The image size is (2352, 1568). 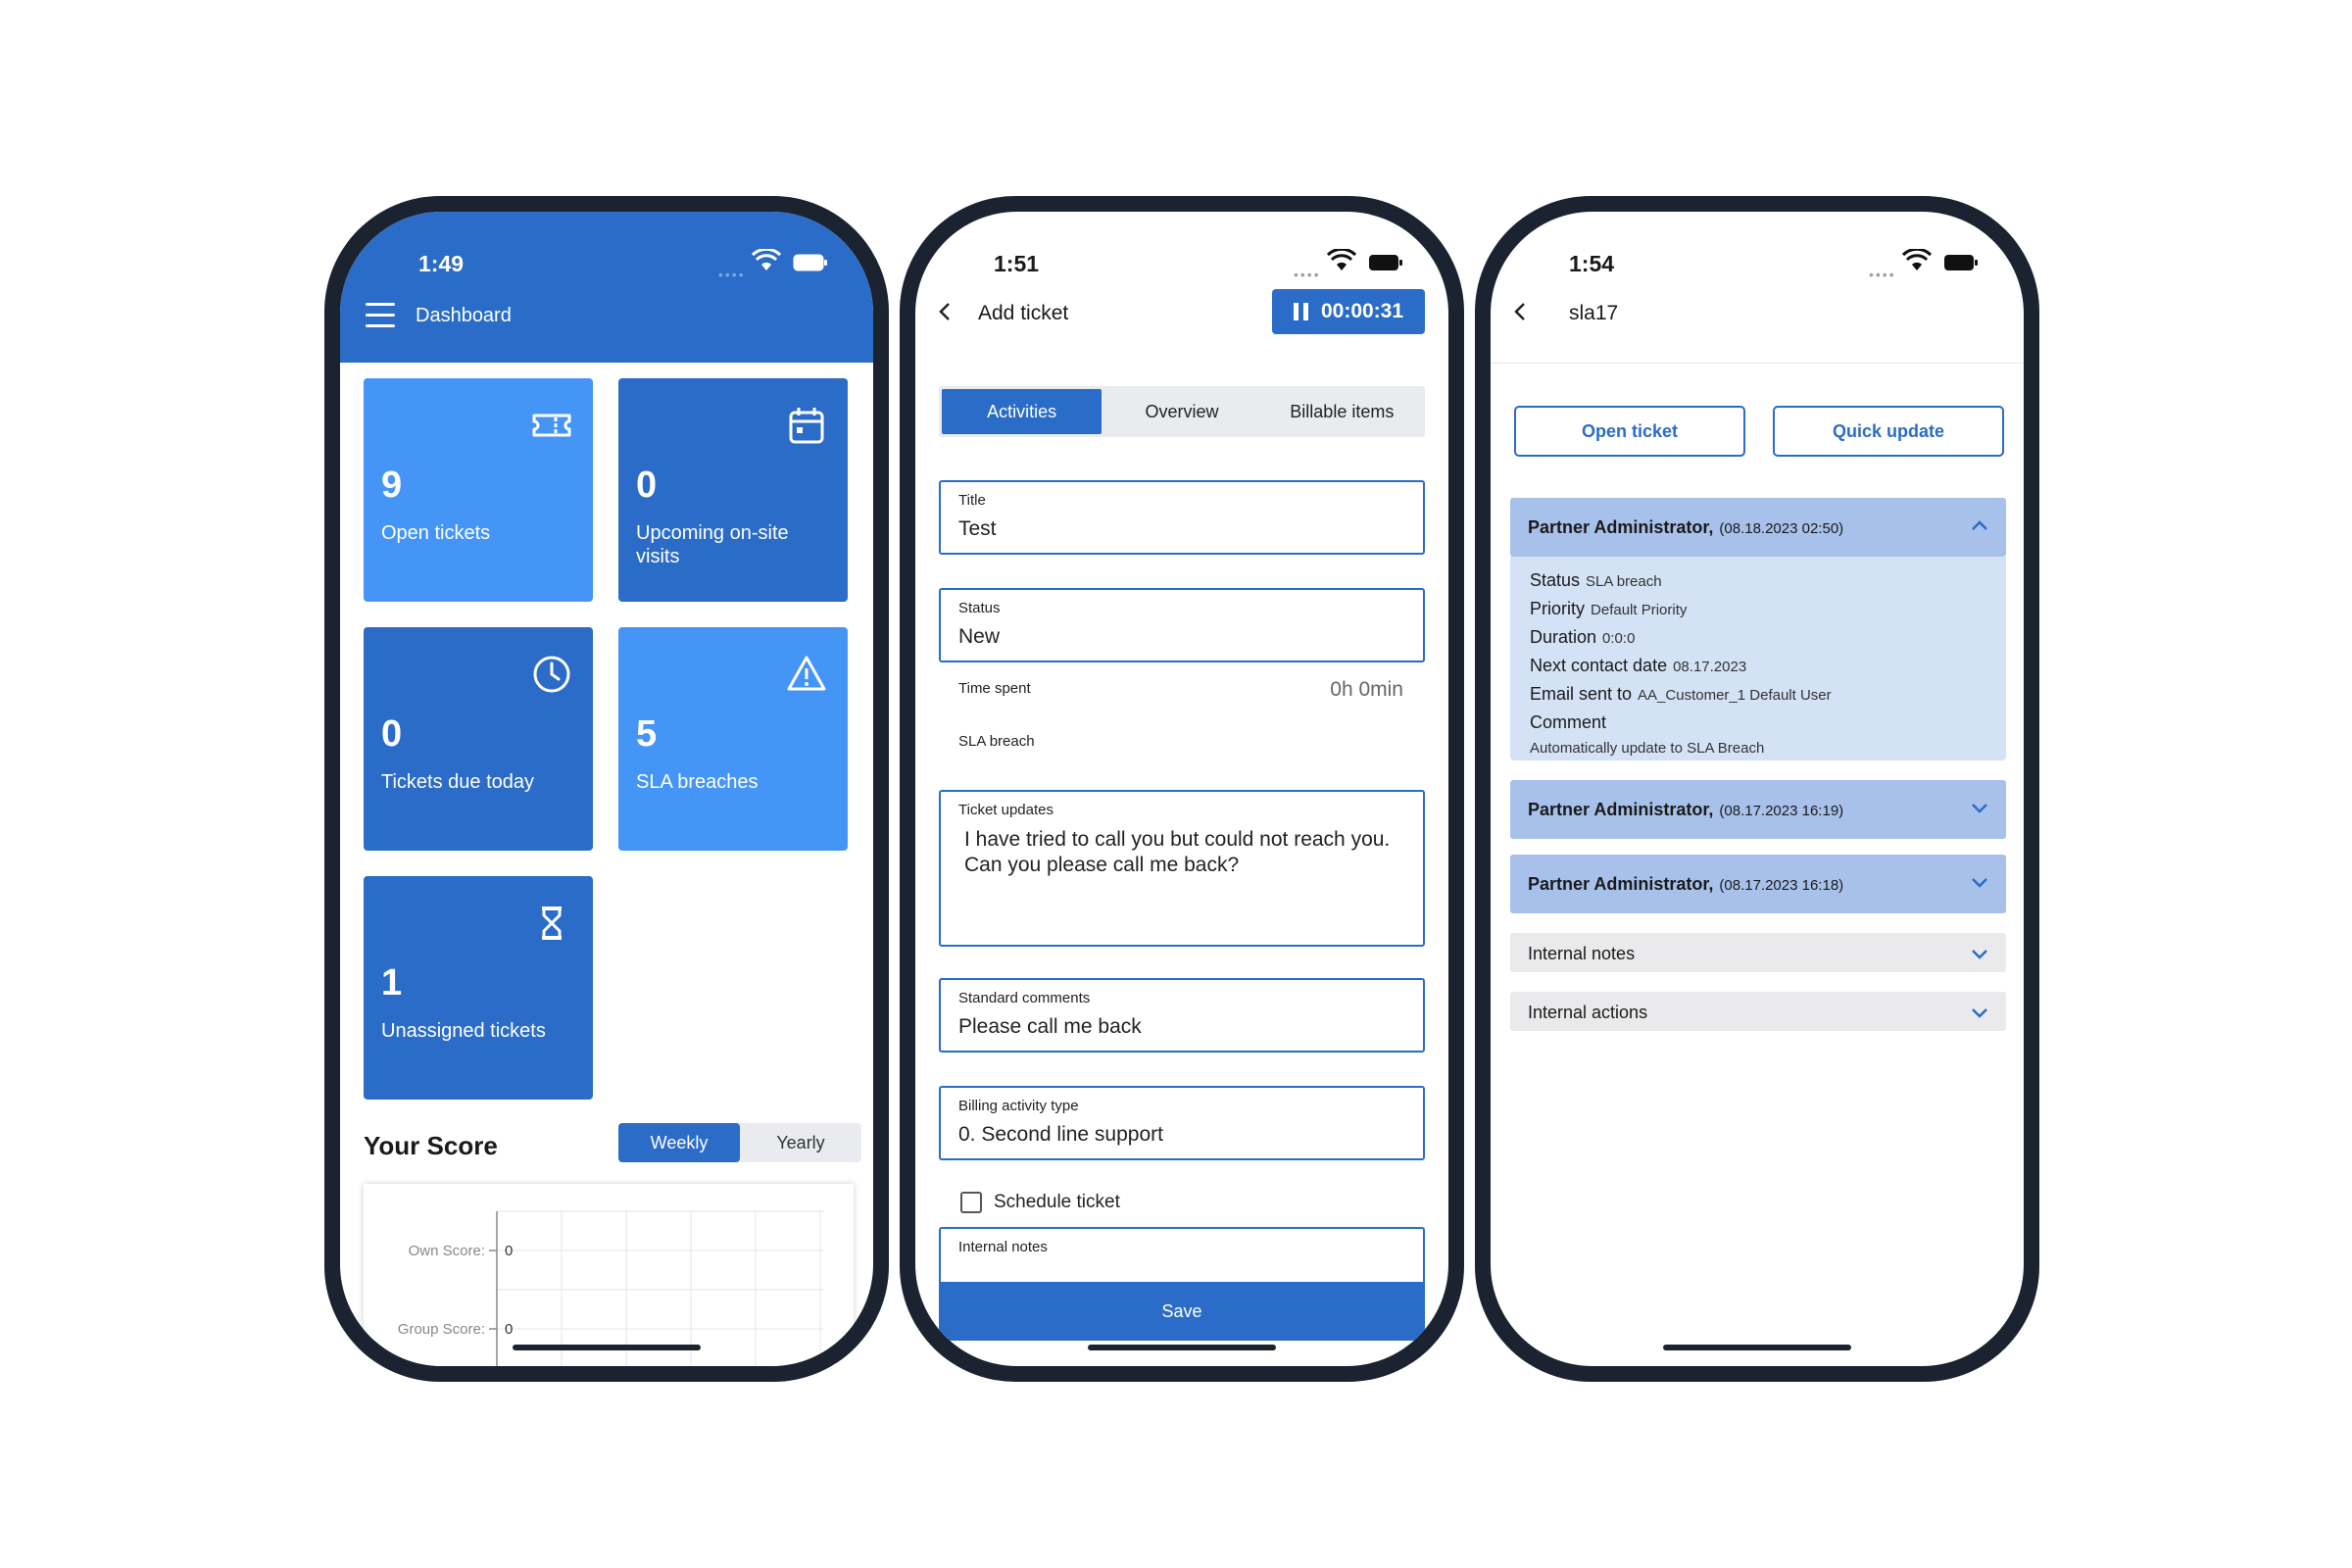 I want to click on field-value: Test, so click(x=977, y=528).